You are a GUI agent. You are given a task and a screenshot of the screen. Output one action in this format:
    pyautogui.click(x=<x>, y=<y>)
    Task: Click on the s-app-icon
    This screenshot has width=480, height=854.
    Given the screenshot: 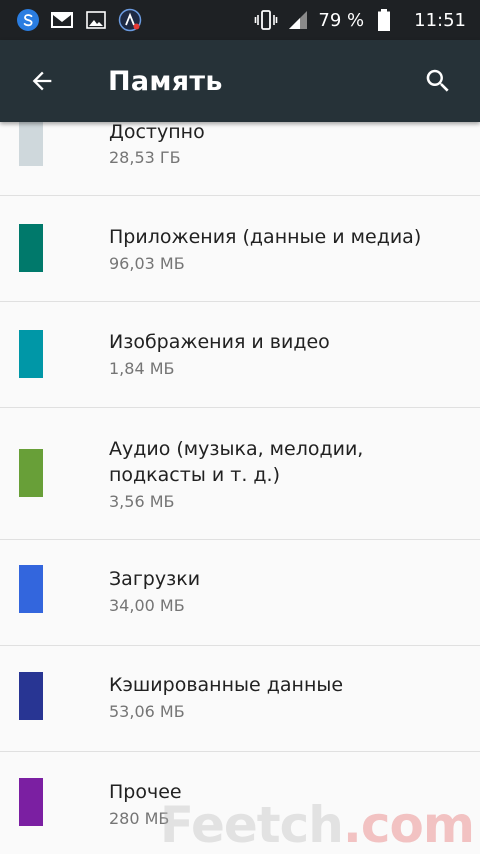 What is the action you would take?
    pyautogui.click(x=28, y=20)
    